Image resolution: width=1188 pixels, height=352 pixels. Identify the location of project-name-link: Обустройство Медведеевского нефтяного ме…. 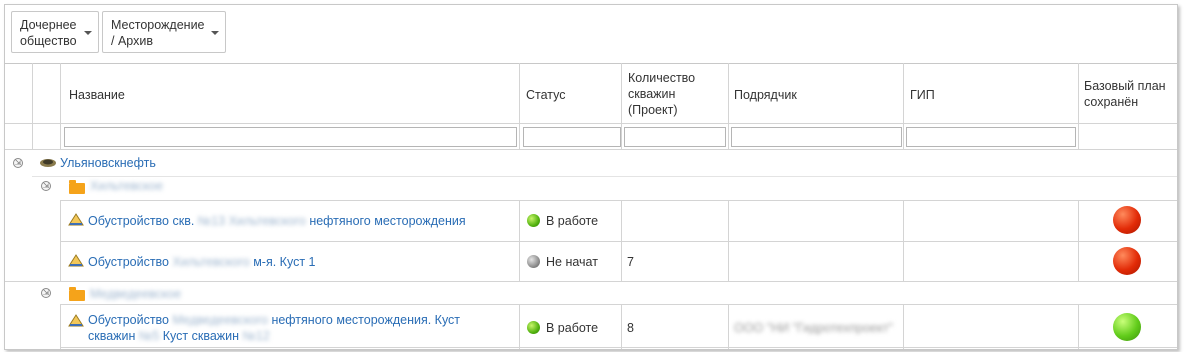
(274, 320).